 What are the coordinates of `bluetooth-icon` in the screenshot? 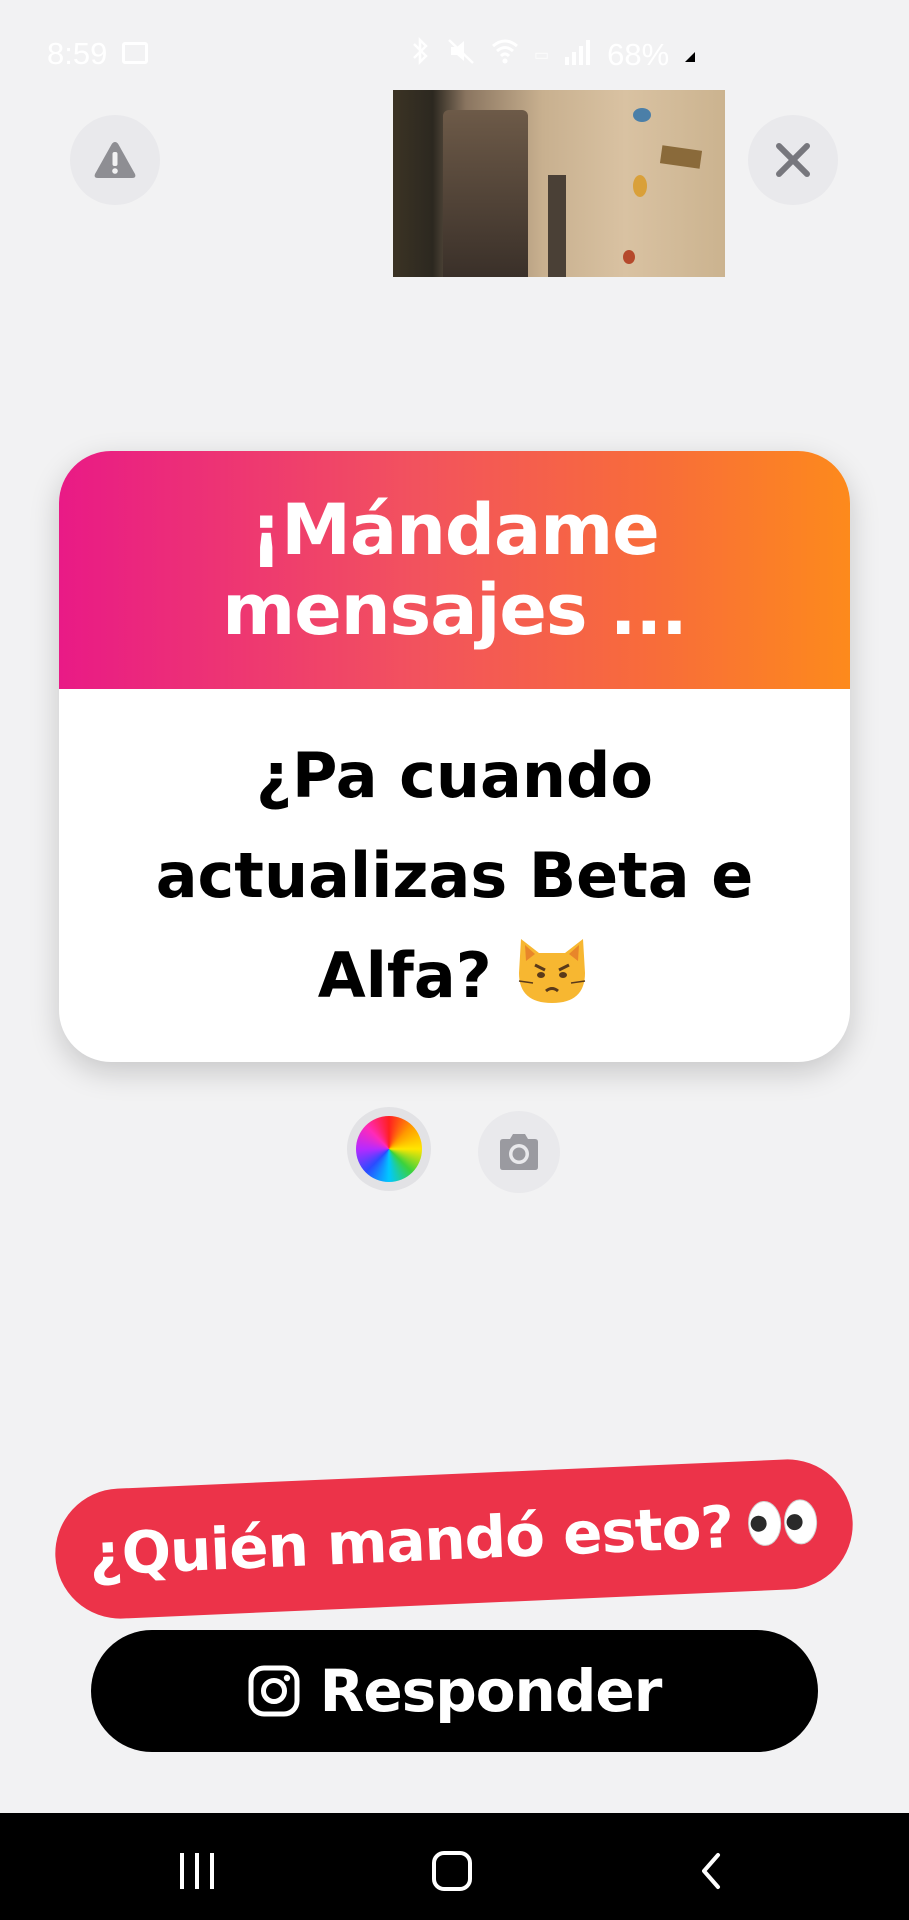 It's located at (421, 55).